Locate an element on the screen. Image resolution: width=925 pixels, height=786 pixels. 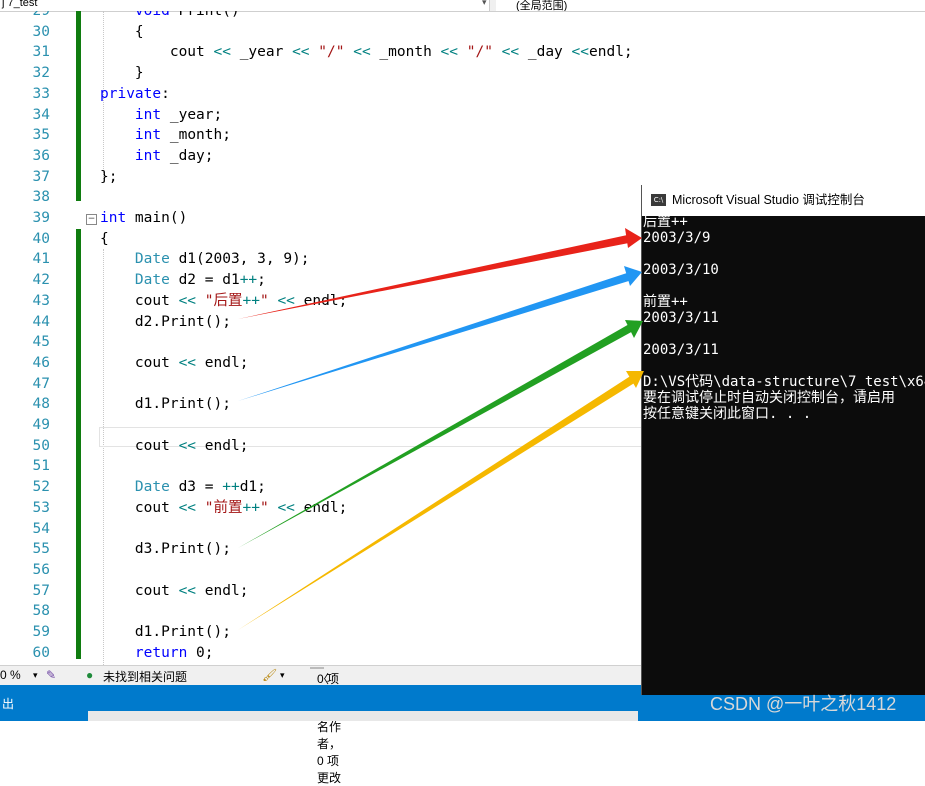
output-tab: 出 is located at coordinates (8, 703).